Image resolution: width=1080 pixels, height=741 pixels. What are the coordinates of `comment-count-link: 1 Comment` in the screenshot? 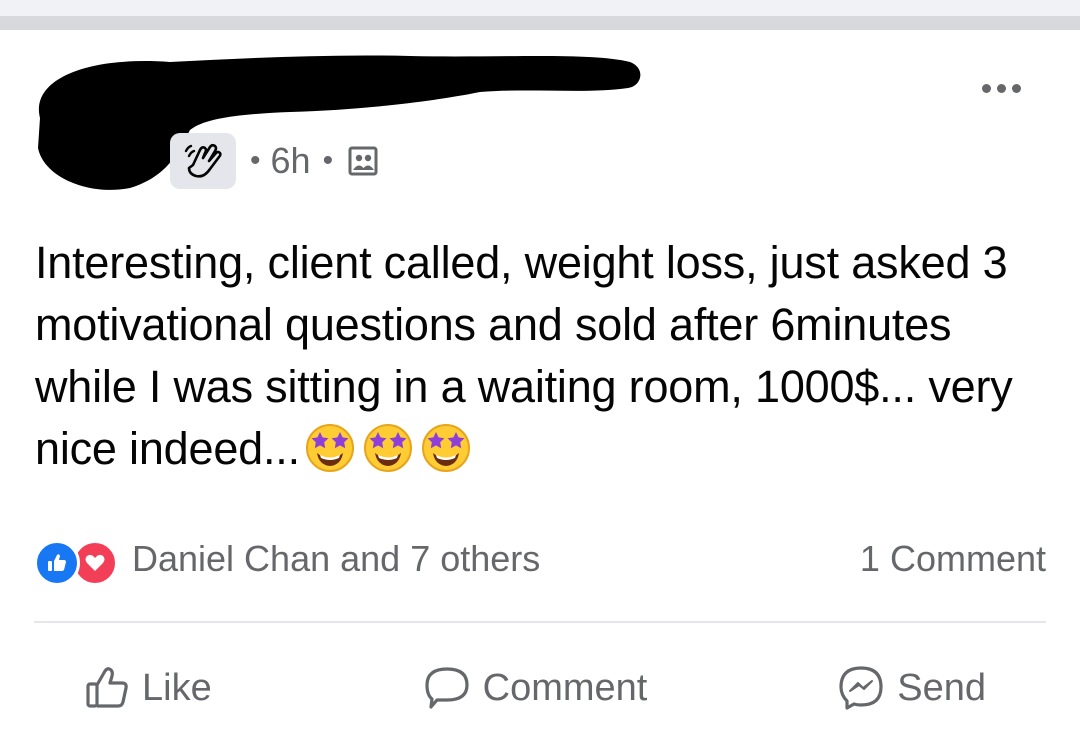 It's located at (953, 559).